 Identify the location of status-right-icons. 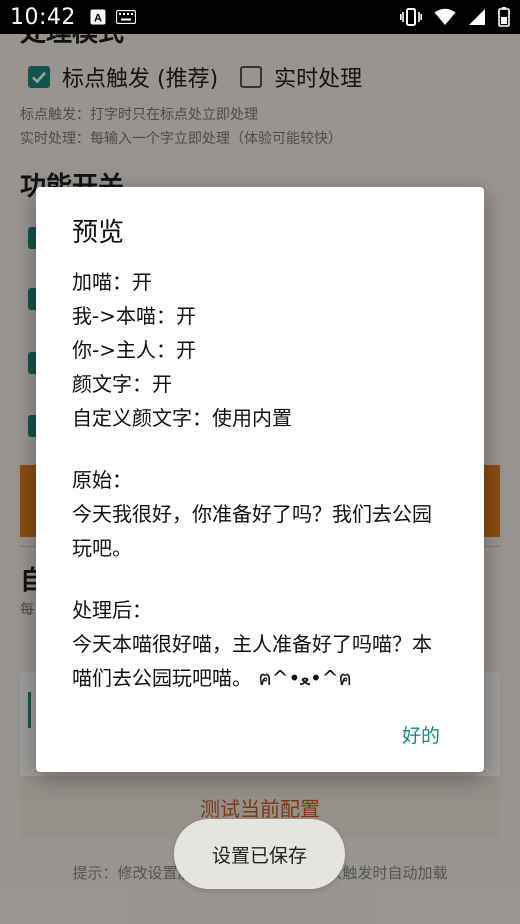
(455, 17).